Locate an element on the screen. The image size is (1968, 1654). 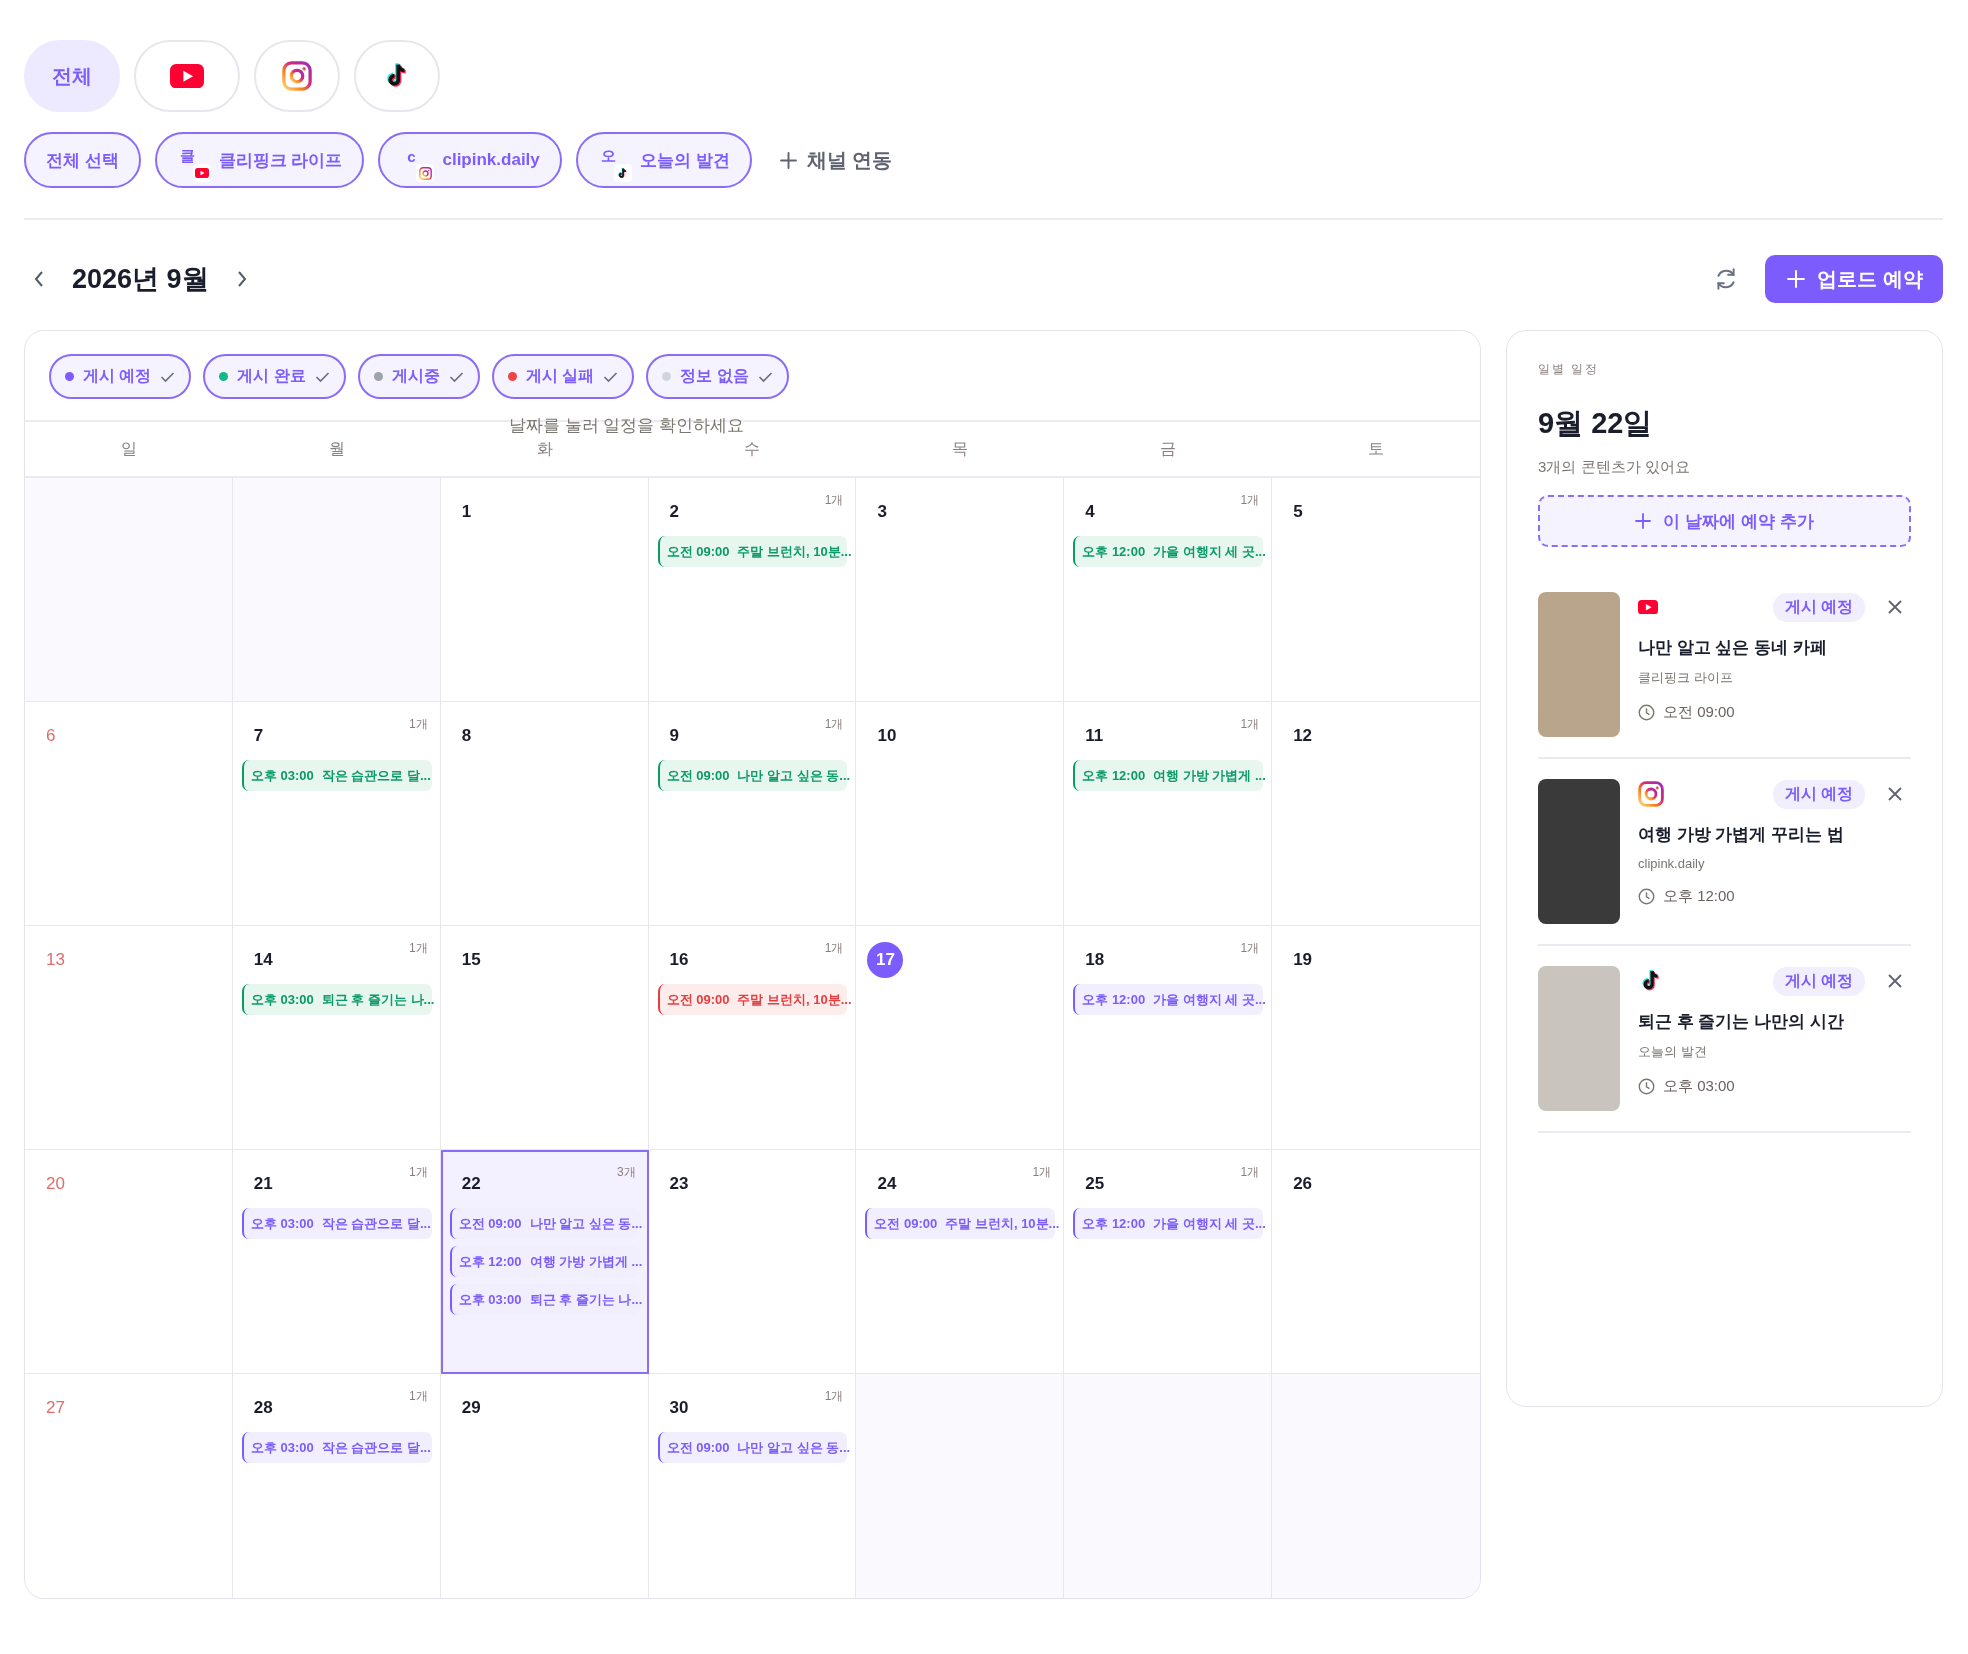
day-number: 9 is located at coordinates (674, 736).